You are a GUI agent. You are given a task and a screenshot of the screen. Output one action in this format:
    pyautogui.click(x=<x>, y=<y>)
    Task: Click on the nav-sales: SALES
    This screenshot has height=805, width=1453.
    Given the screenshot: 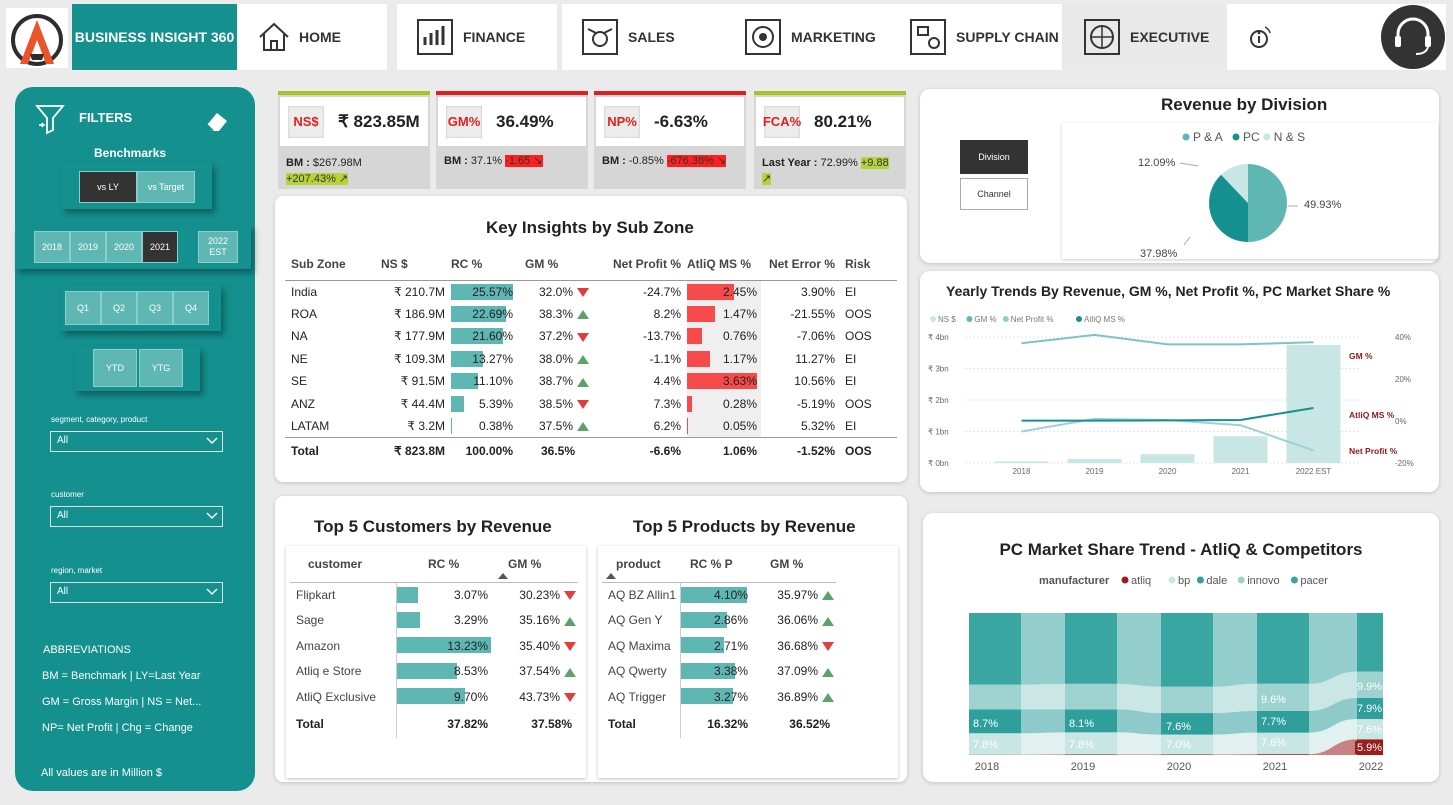 What is the action you would take?
    pyautogui.click(x=644, y=37)
    